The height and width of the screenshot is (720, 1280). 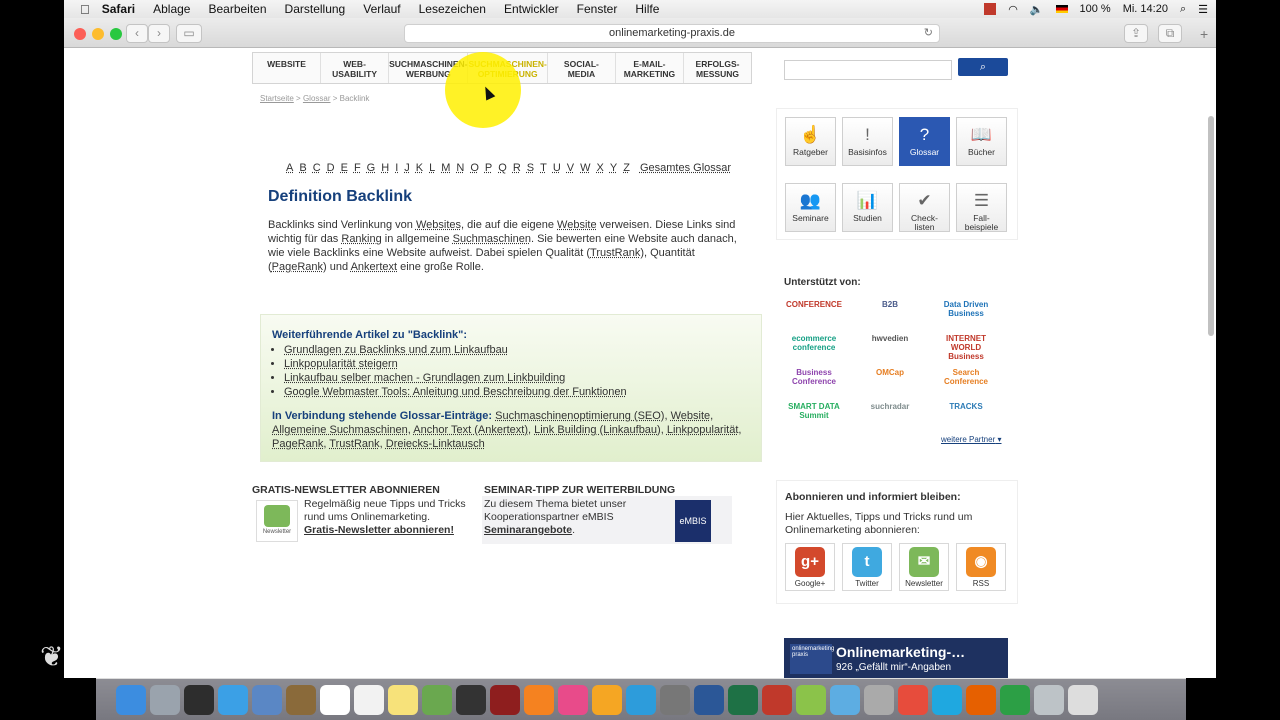 What do you see at coordinates (868, 70) in the screenshot?
I see `search-input` at bounding box center [868, 70].